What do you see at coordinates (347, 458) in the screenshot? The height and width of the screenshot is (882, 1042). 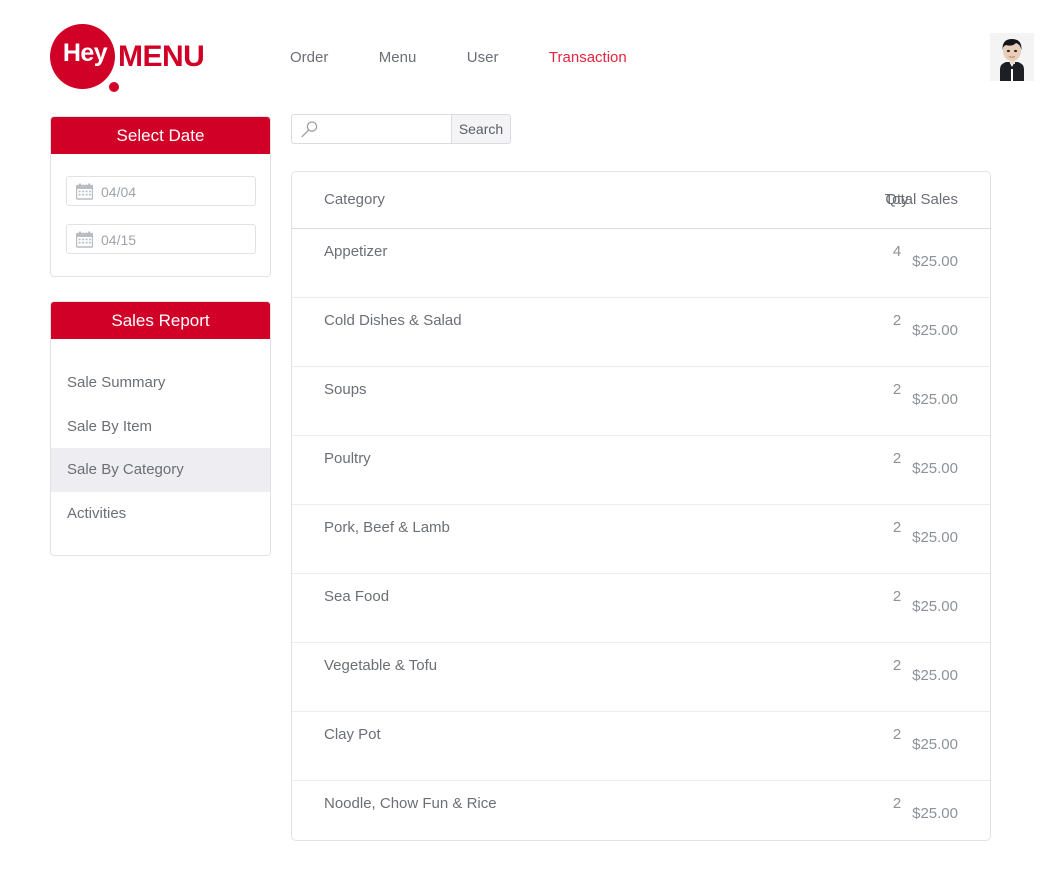 I see `cell-category: Poultry` at bounding box center [347, 458].